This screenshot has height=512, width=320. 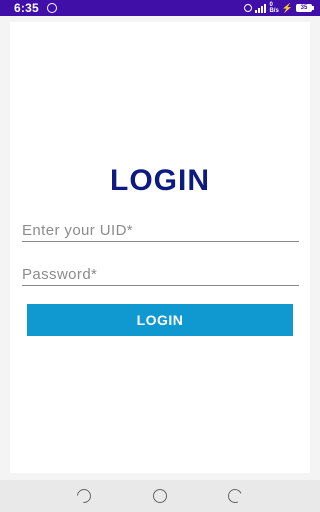 I want to click on page-title: LOGIN, so click(x=160, y=180).